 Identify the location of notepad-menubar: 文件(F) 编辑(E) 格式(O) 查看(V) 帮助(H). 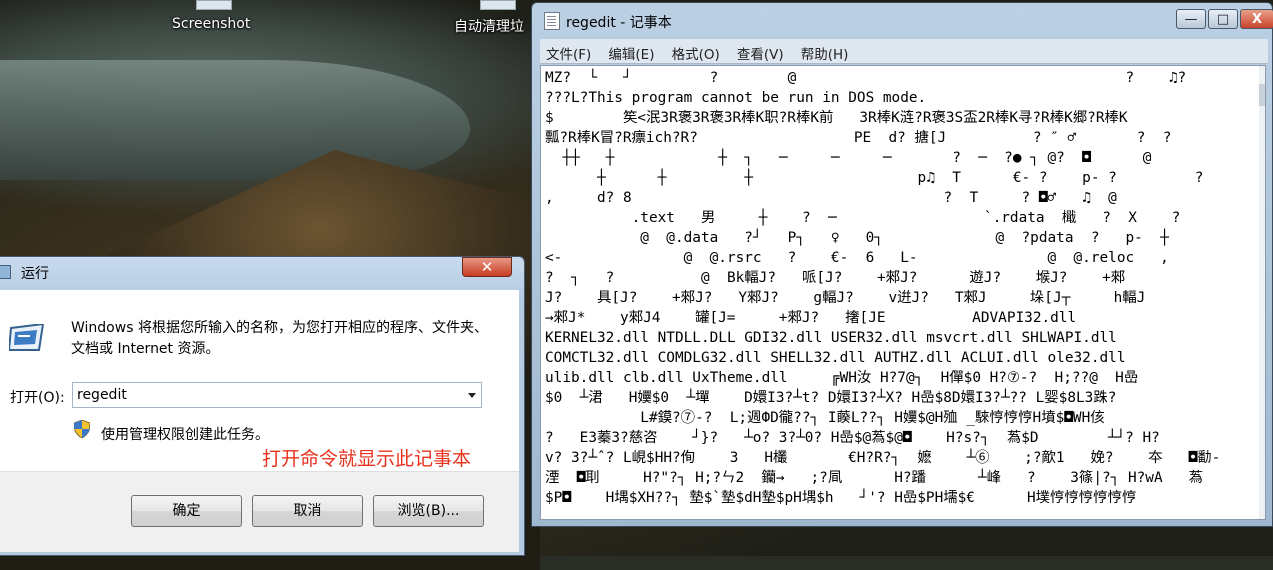
(904, 51).